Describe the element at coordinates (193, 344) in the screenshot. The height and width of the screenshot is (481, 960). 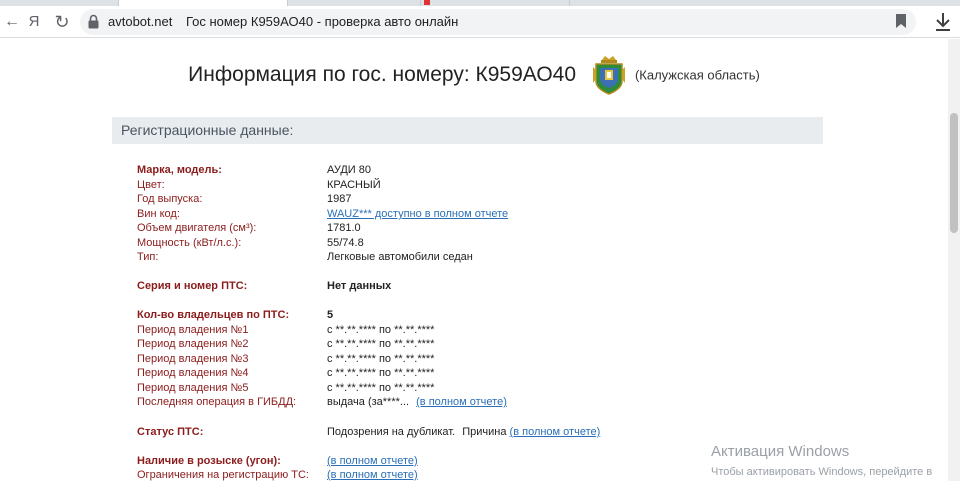
I see `period-label: Период владения №2` at that location.